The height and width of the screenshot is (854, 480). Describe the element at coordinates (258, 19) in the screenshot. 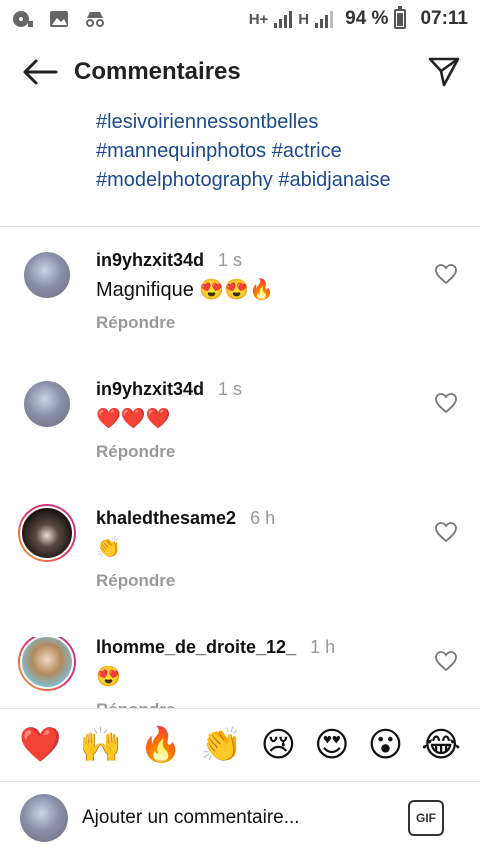

I see `network-type-1: H+` at that location.